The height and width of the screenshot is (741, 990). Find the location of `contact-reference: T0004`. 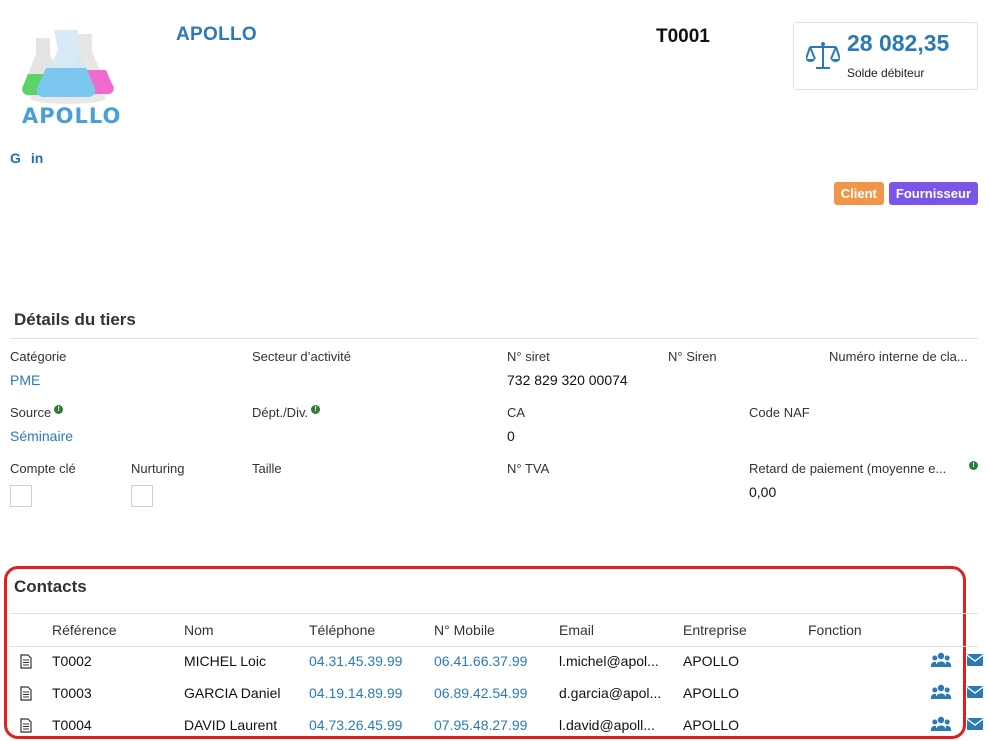

contact-reference: T0004 is located at coordinates (72, 725).